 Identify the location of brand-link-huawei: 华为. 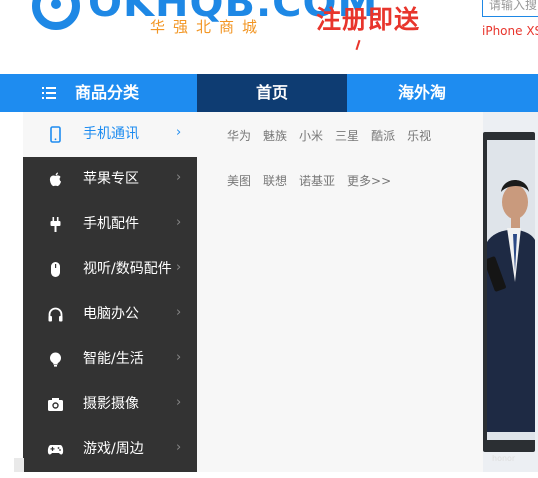
(239, 136).